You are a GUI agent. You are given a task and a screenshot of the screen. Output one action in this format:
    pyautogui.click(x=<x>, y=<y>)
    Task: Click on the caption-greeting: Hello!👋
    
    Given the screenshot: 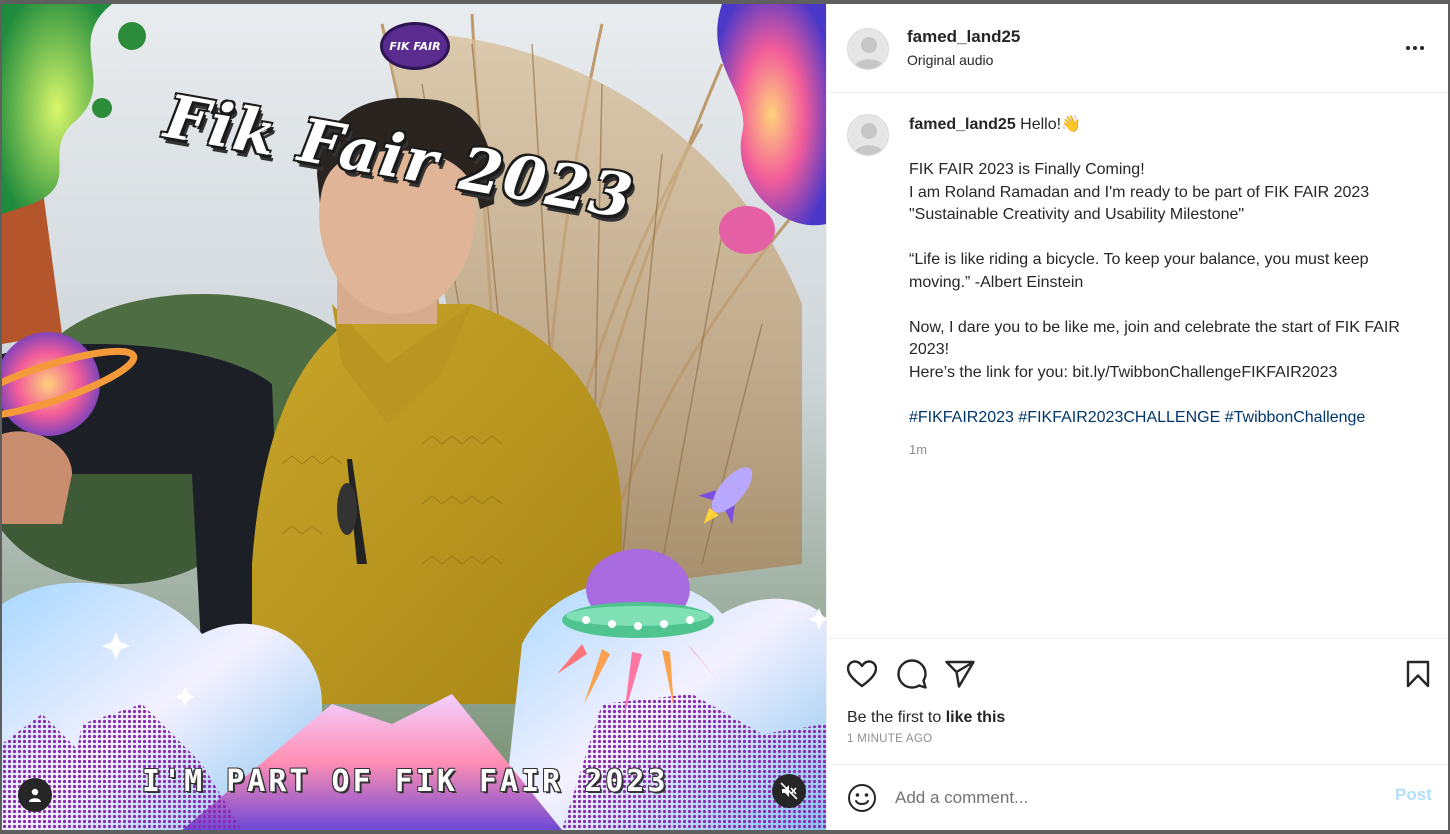 What is the action you would take?
    pyautogui.click(x=1050, y=124)
    